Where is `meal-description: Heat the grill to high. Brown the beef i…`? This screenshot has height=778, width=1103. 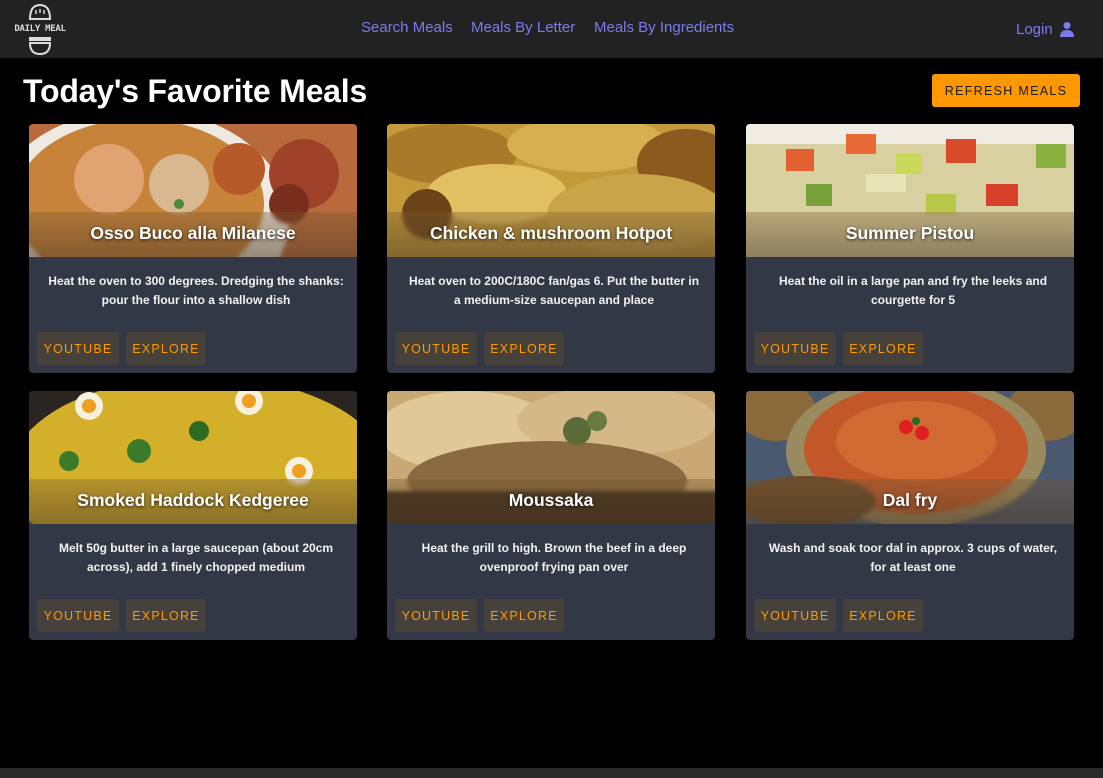 meal-description: Heat the grill to high. Brown the beef i… is located at coordinates (554, 557).